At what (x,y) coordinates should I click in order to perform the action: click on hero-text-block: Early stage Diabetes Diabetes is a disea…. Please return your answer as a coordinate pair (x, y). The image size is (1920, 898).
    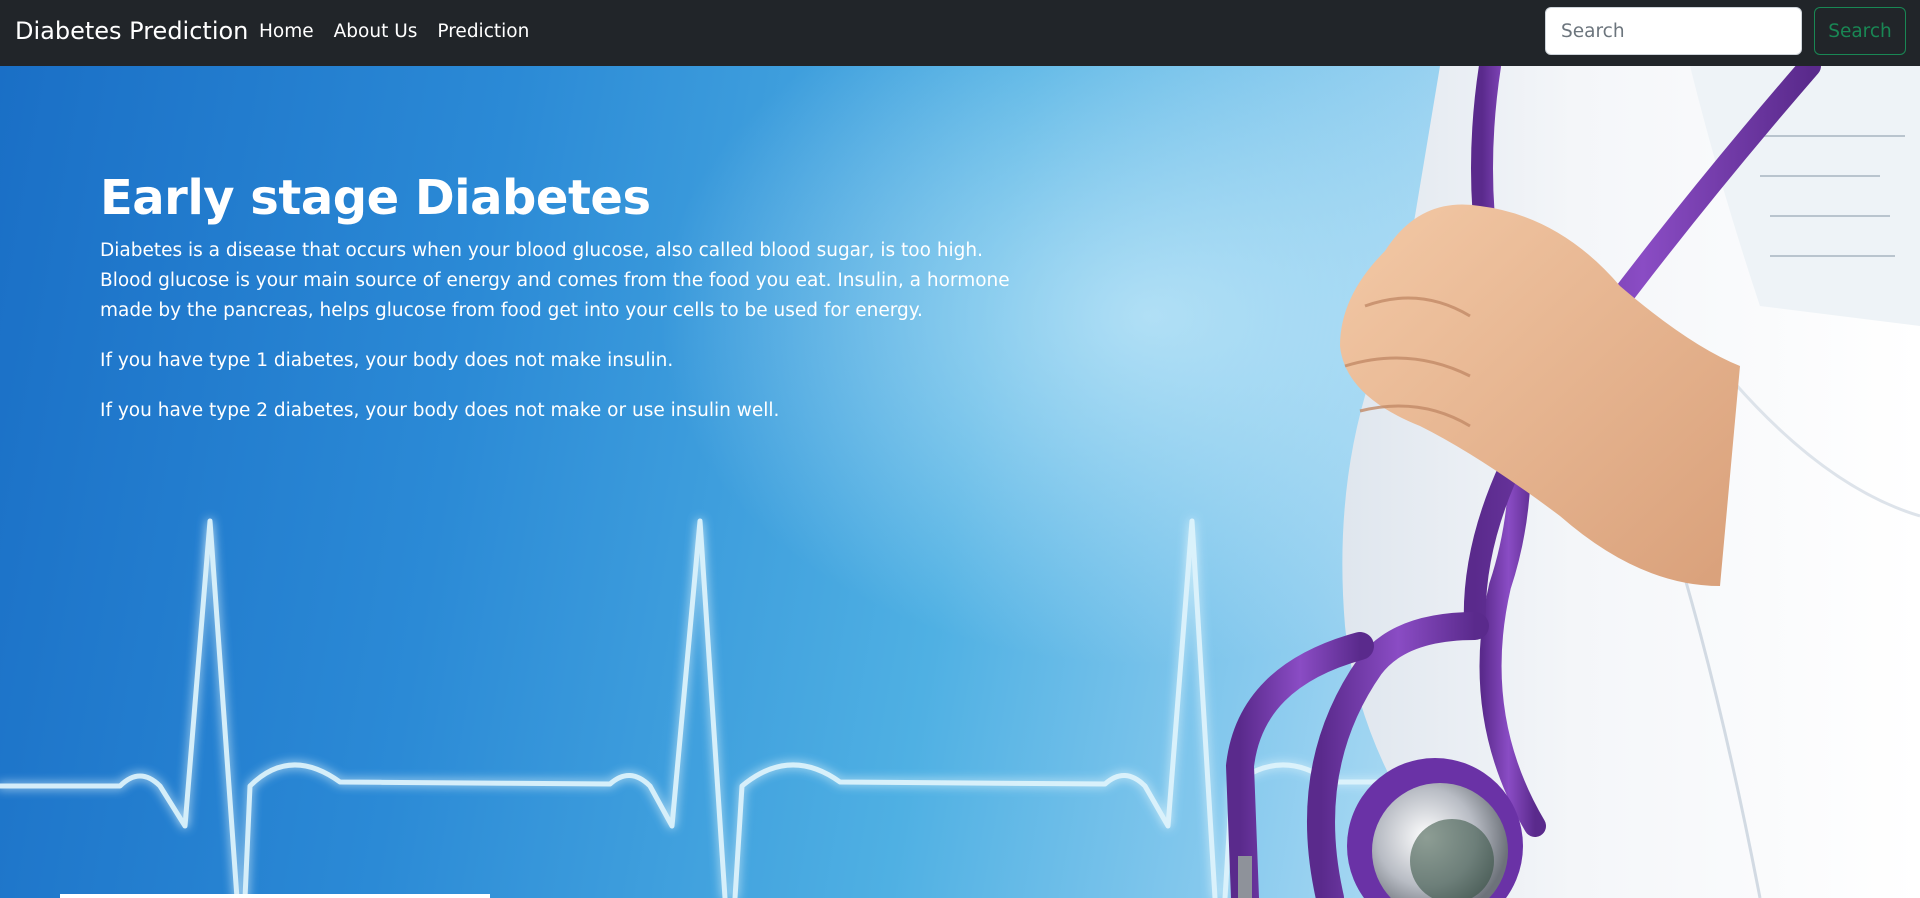
    Looking at the image, I should click on (565, 307).